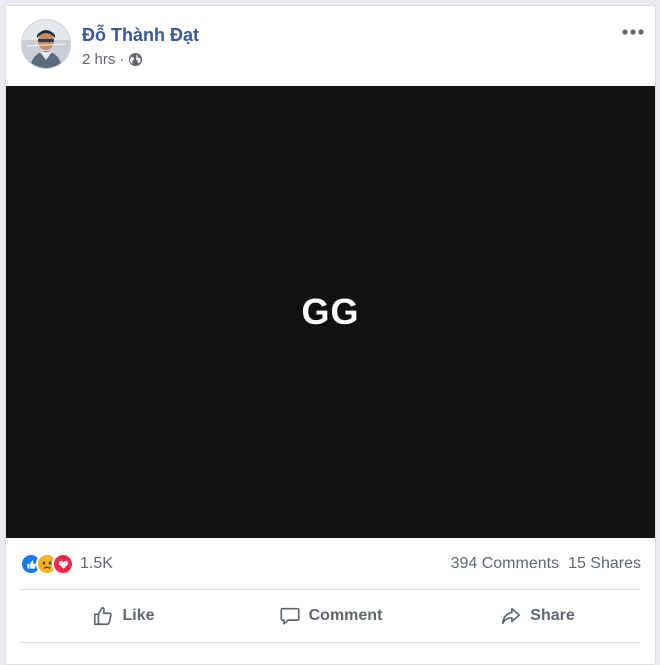  I want to click on comment-button: Comment, so click(330, 616).